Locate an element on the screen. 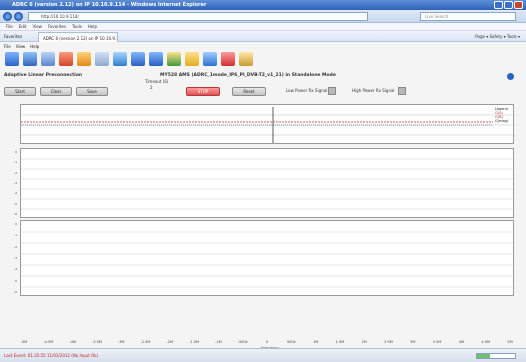 The height and width of the screenshot is (362, 526). timeout-label: Timeout (S) is located at coordinates (157, 81).